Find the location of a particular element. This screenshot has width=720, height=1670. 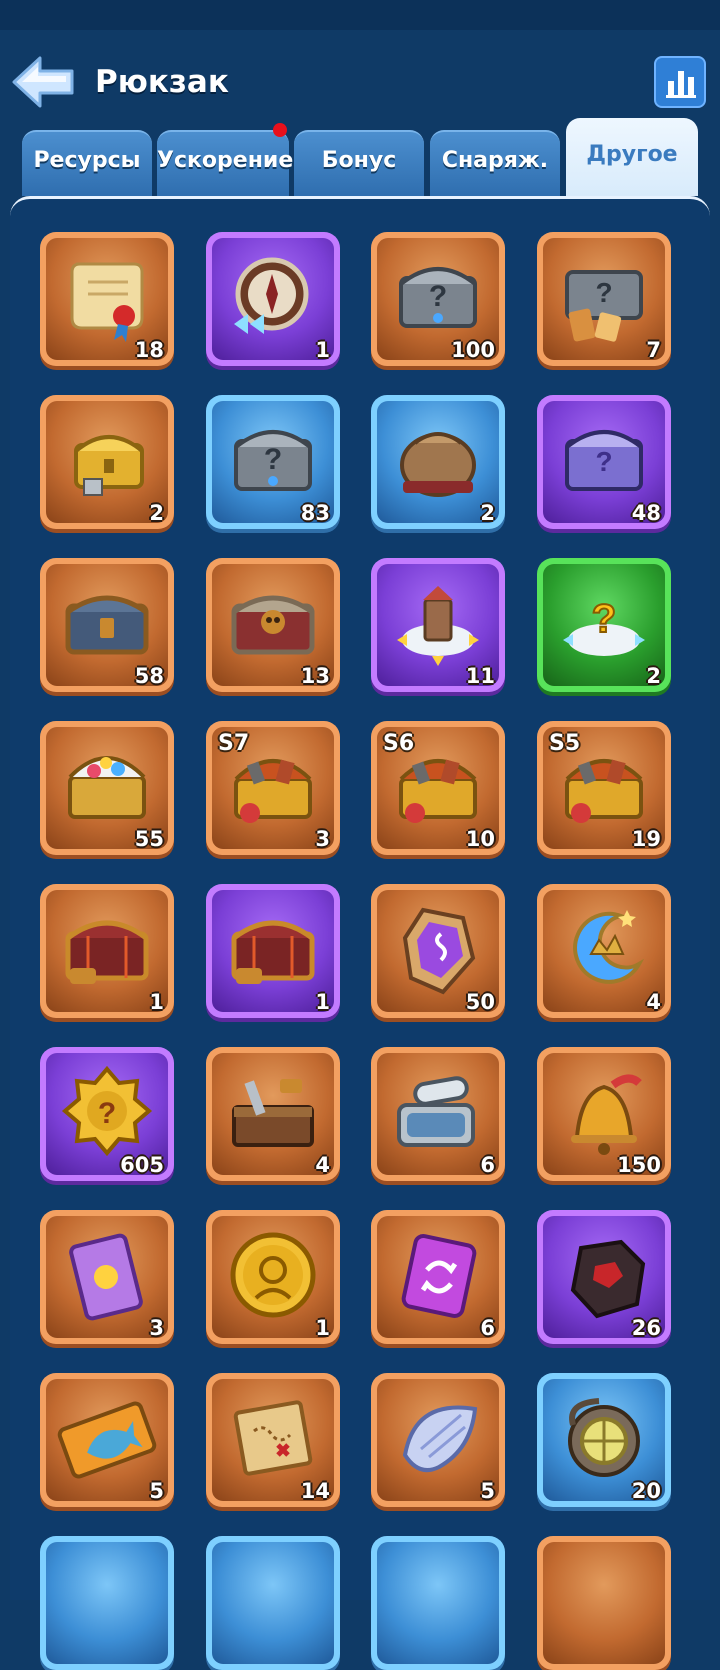

back-arrow-icon is located at coordinates (43, 82).